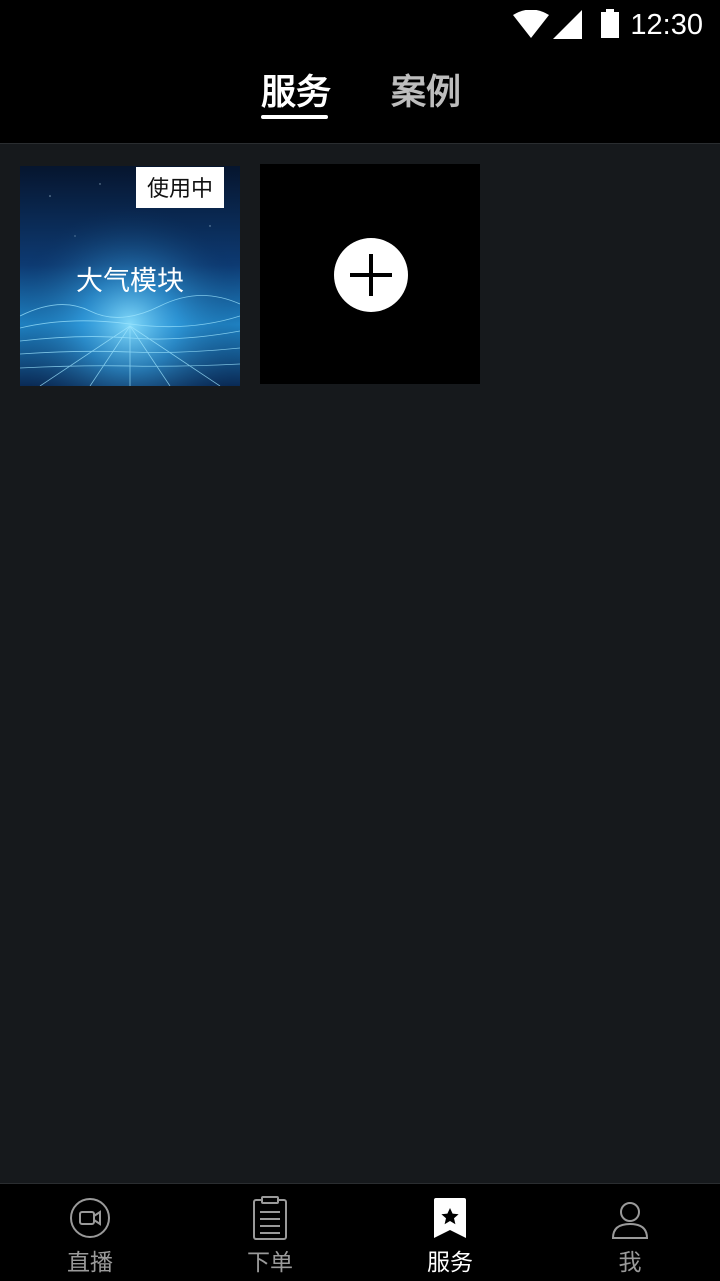 The height and width of the screenshot is (1281, 720). Describe the element at coordinates (610, 23) in the screenshot. I see `battery-icon` at that location.